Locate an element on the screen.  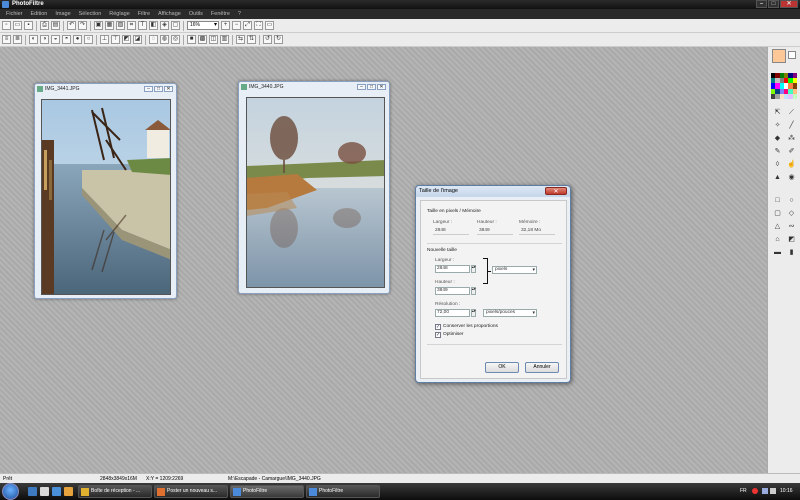
width-input: 2848 is located at coordinates (452, 269).